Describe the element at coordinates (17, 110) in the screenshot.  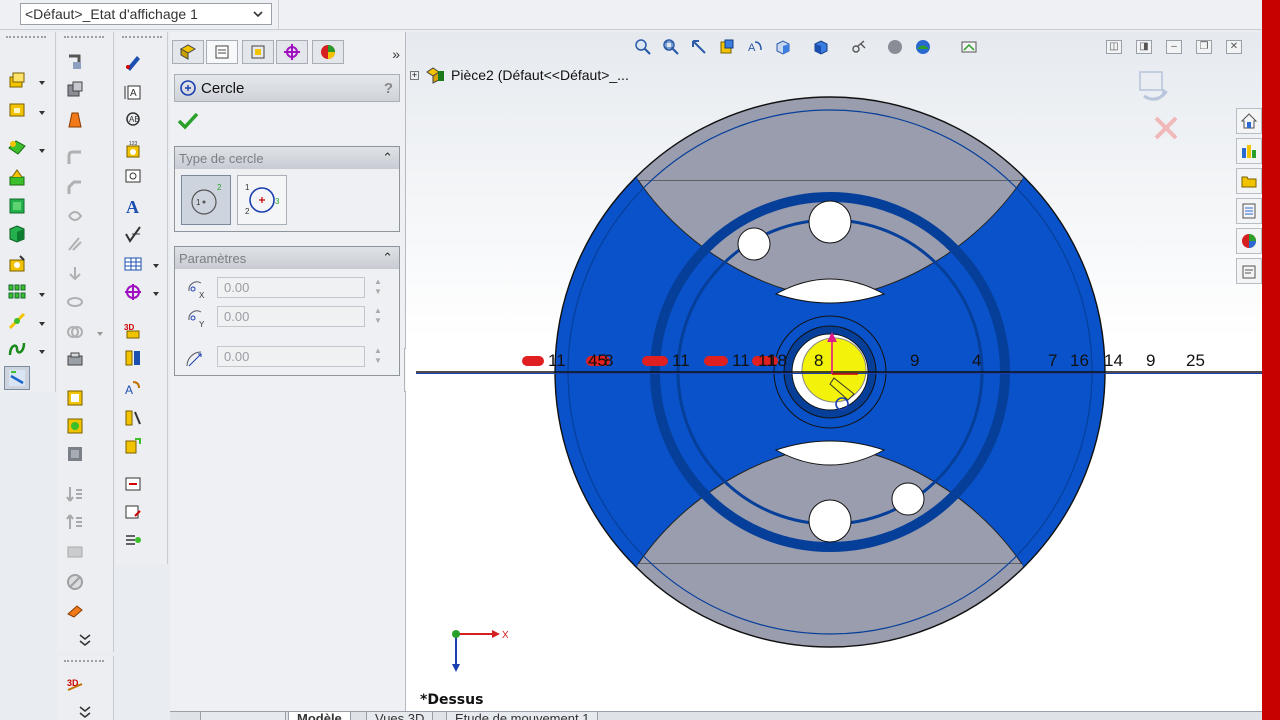
I see `revolved-boss-icon` at that location.